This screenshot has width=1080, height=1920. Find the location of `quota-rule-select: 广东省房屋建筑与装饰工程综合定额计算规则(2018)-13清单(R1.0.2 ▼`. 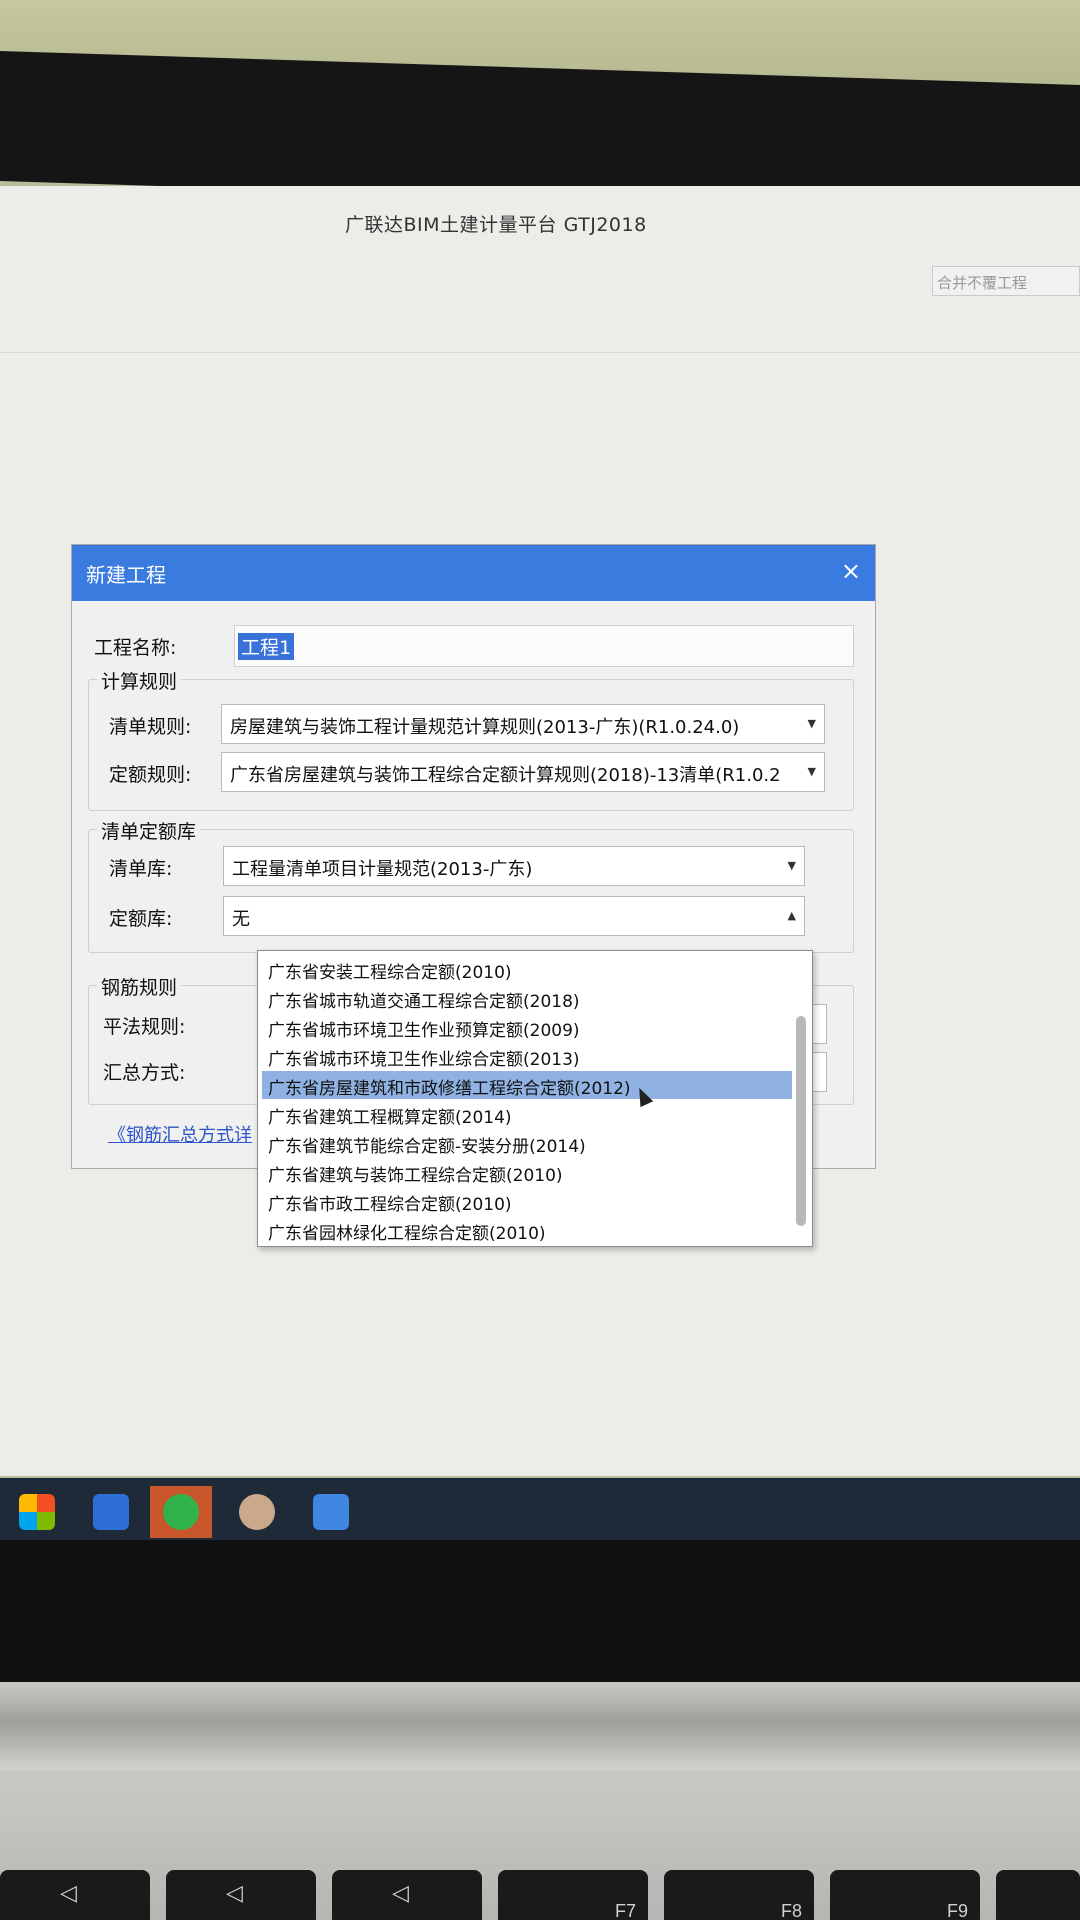

quota-rule-select: 广东省房屋建筑与装饰工程综合定额计算规则(2018)-13清单(R1.0.2 ▼ is located at coordinates (523, 772).